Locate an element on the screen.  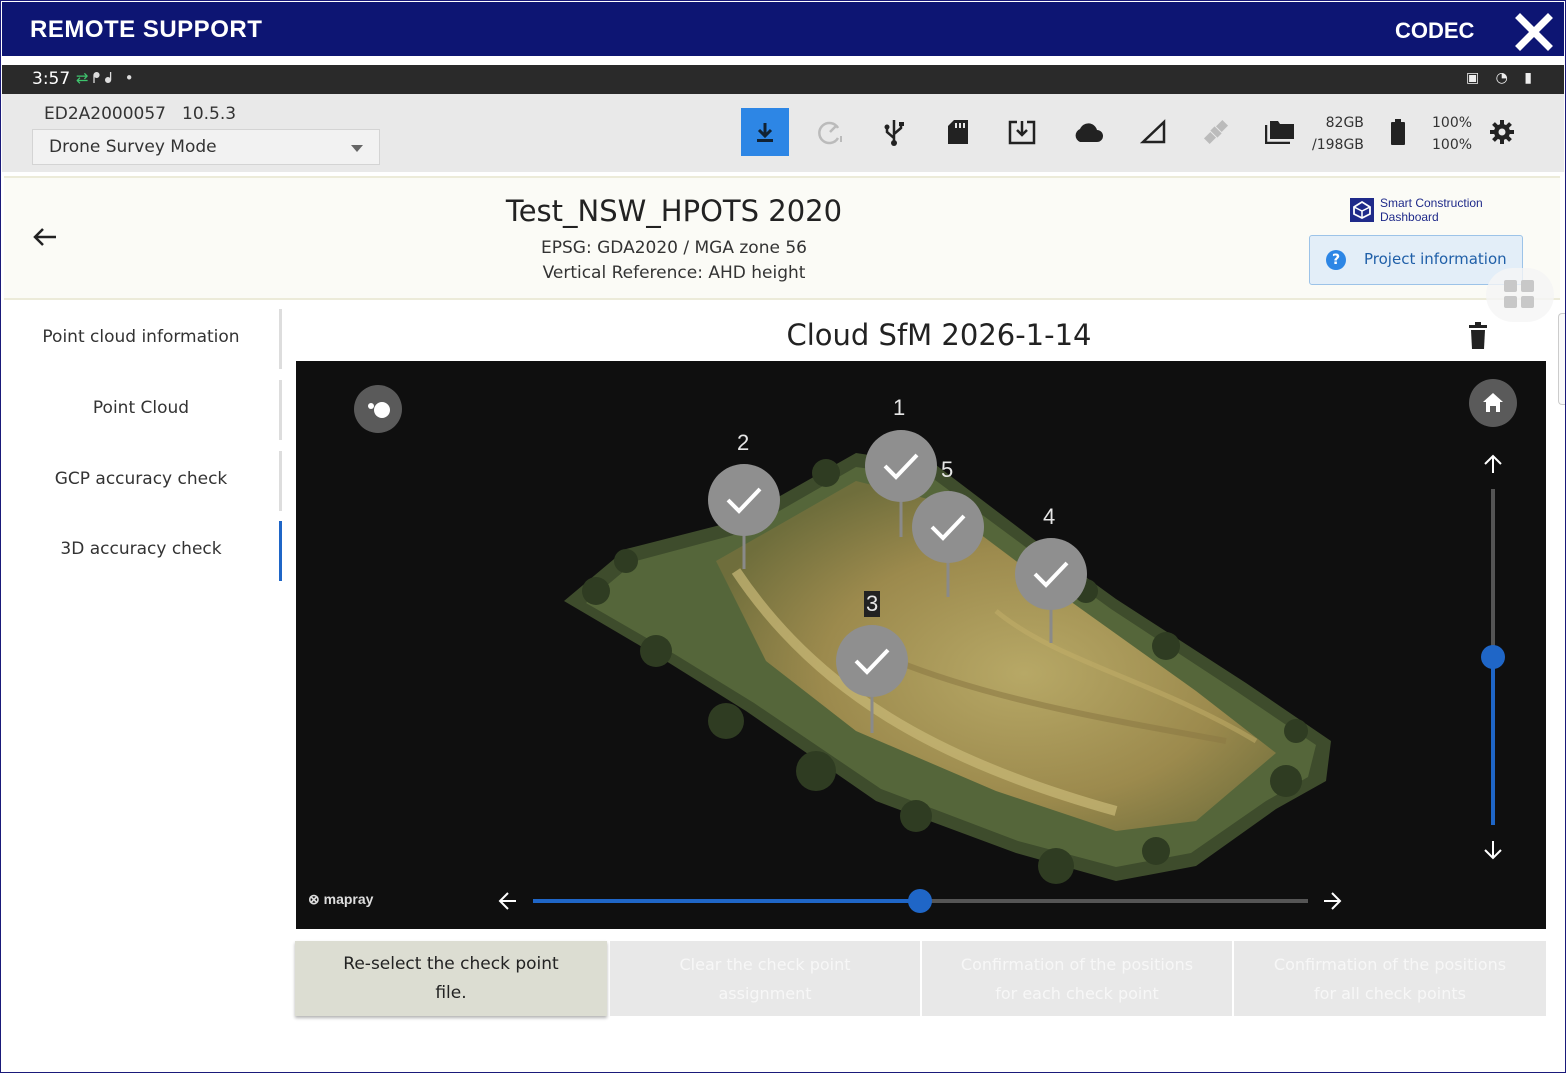
mode-select: Drone Survey Mode is located at coordinates (206, 147).